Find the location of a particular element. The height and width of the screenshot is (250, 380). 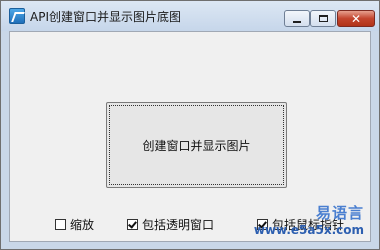

checkbox-zoom-box is located at coordinates (60, 224).